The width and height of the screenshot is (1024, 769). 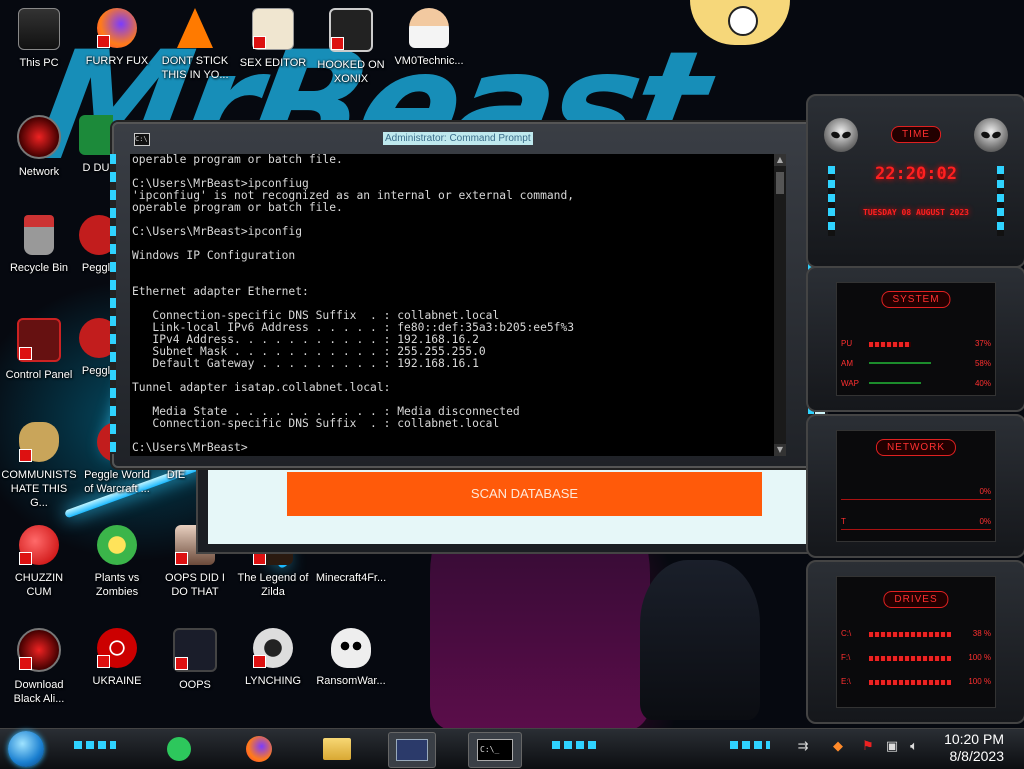 I want to click on taskbar-app-window, so click(x=412, y=750).